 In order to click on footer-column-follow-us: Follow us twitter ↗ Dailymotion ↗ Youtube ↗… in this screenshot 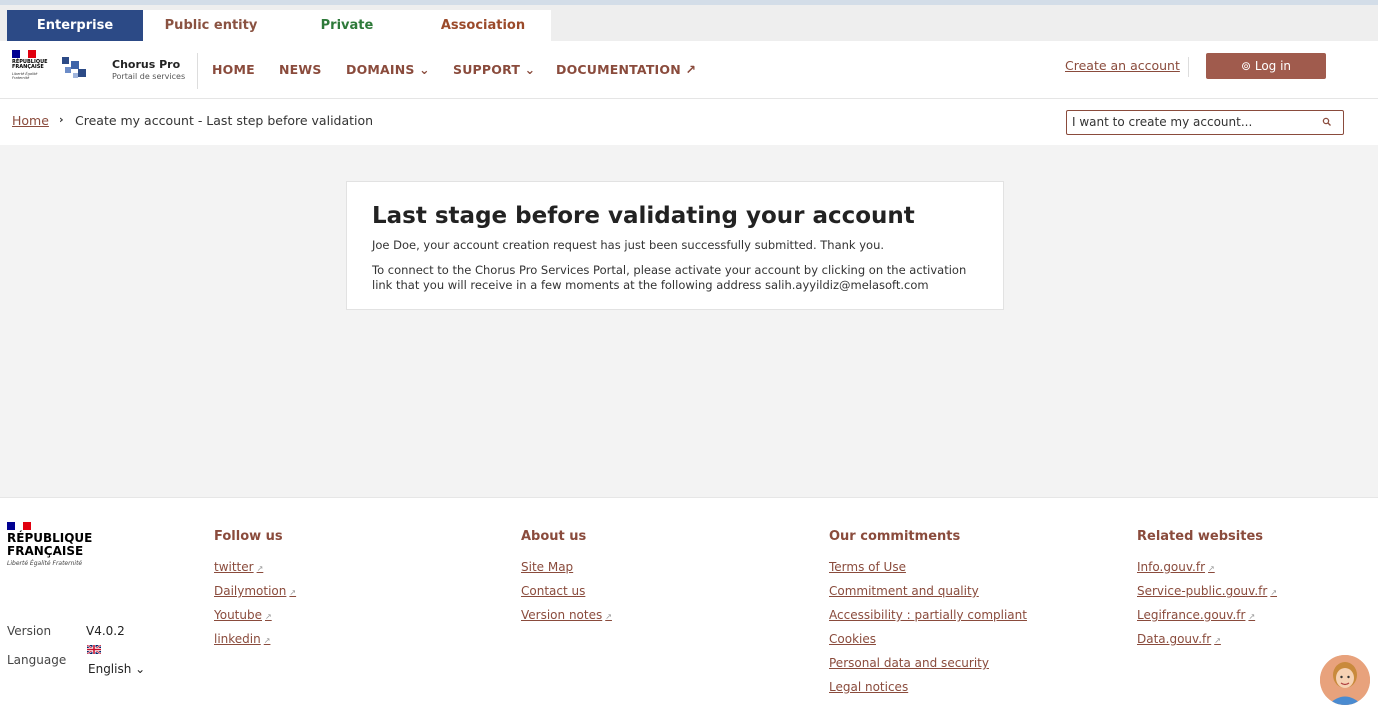, I will do `click(255, 590)`.